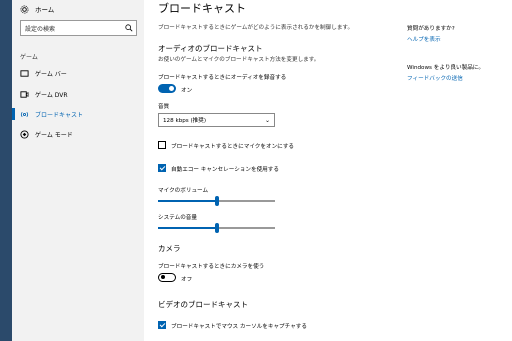 The image size is (512, 341). I want to click on help-link: ヘルプを表示, so click(424, 39).